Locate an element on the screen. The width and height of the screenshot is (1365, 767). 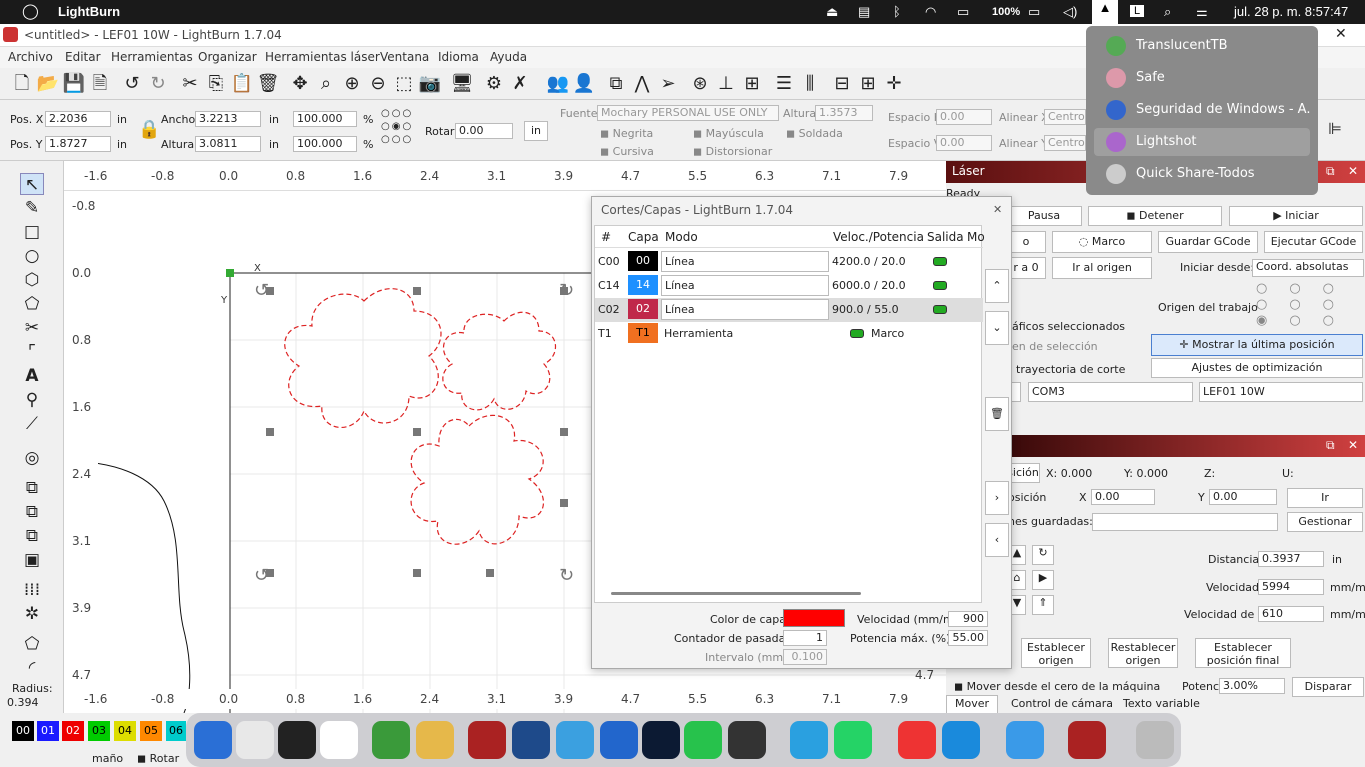
tray-item-lightshot: Lightshot is located at coordinates (1202, 142).